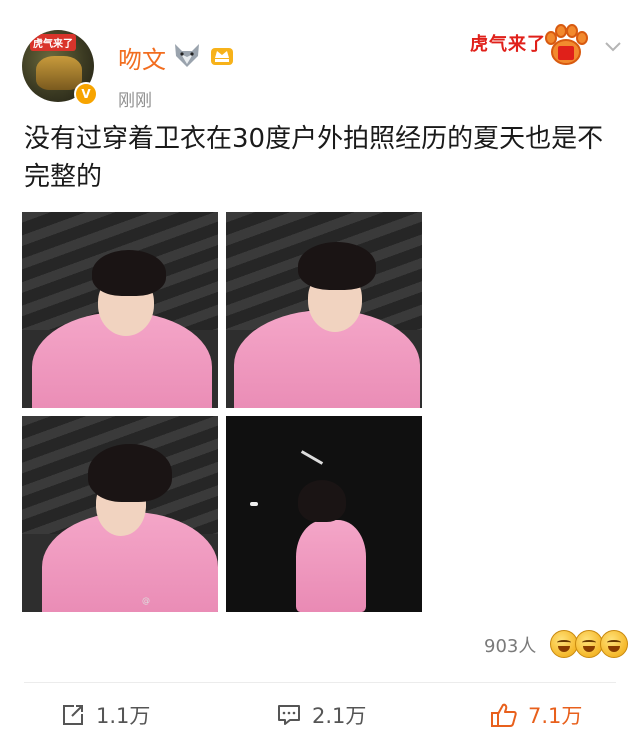 The image size is (640, 747). What do you see at coordinates (142, 57) in the screenshot?
I see `author-name: 吻文` at bounding box center [142, 57].